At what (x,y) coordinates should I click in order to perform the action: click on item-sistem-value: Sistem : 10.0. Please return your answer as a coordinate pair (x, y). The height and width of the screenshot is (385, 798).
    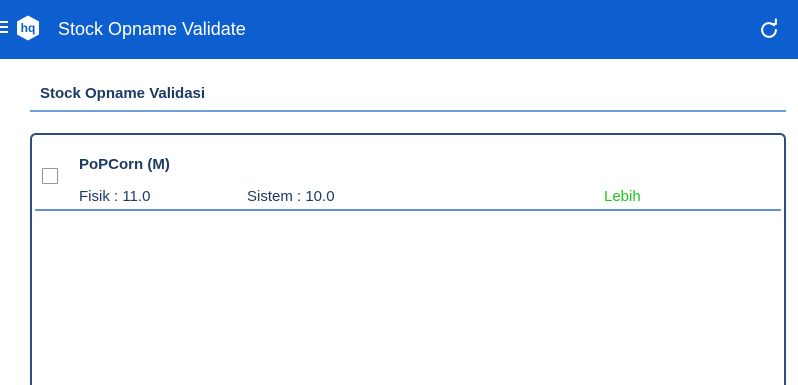
    Looking at the image, I should click on (291, 196).